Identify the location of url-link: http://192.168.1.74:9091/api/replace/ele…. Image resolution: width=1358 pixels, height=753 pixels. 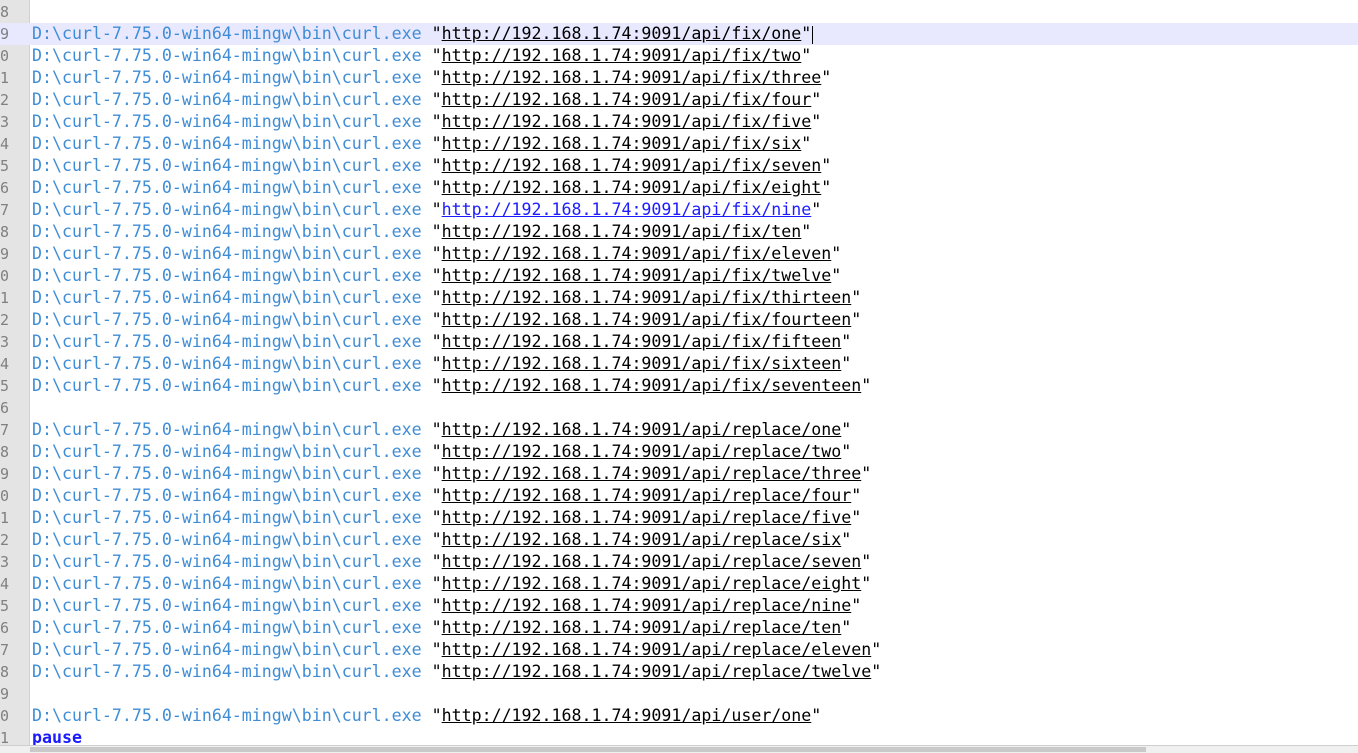
(657, 649).